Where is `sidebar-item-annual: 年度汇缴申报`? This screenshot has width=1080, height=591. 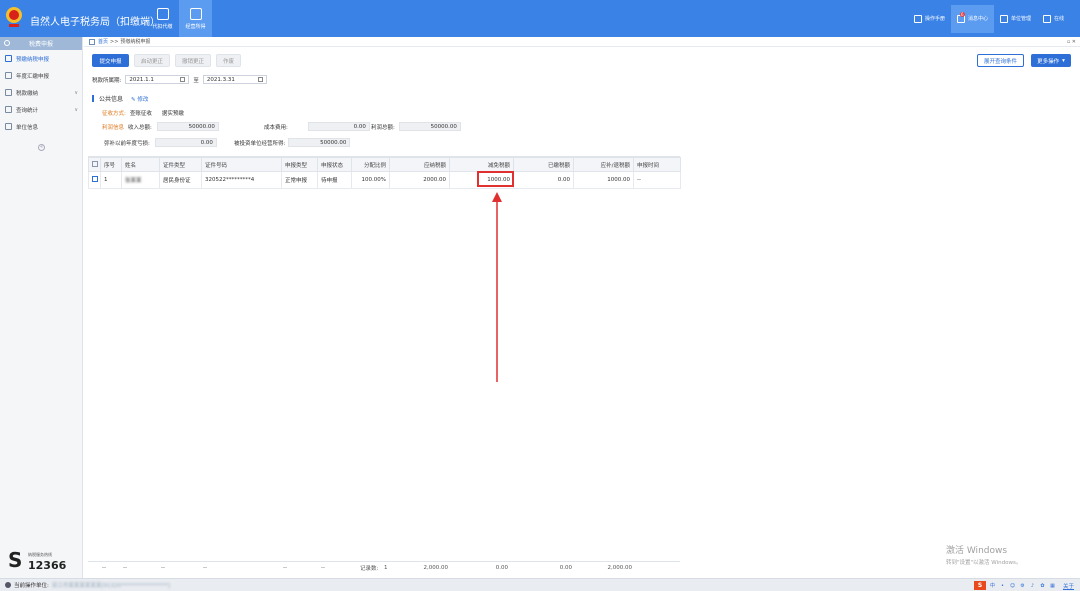 sidebar-item-annual: 年度汇缴申报 is located at coordinates (41, 75).